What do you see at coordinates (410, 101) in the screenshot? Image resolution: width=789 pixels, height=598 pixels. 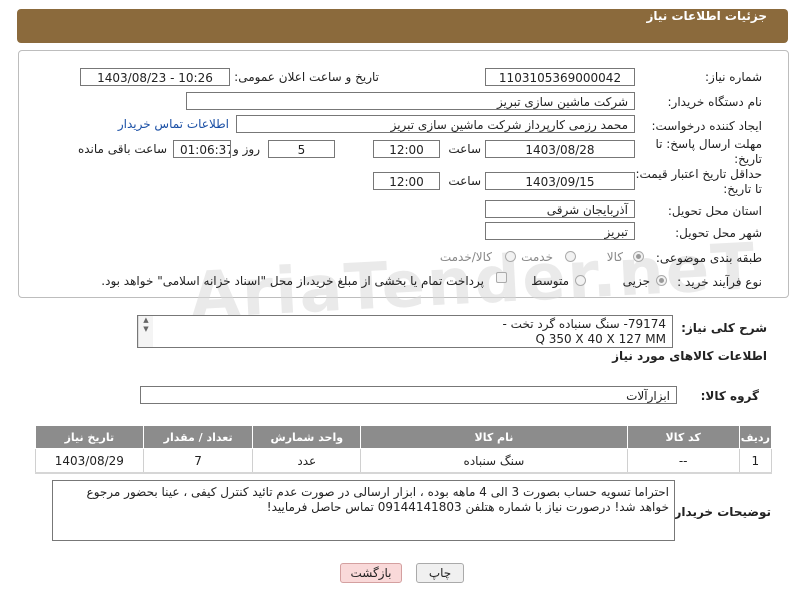 I see `buyer-org-field: شرکت ماشین سازی تبریز` at bounding box center [410, 101].